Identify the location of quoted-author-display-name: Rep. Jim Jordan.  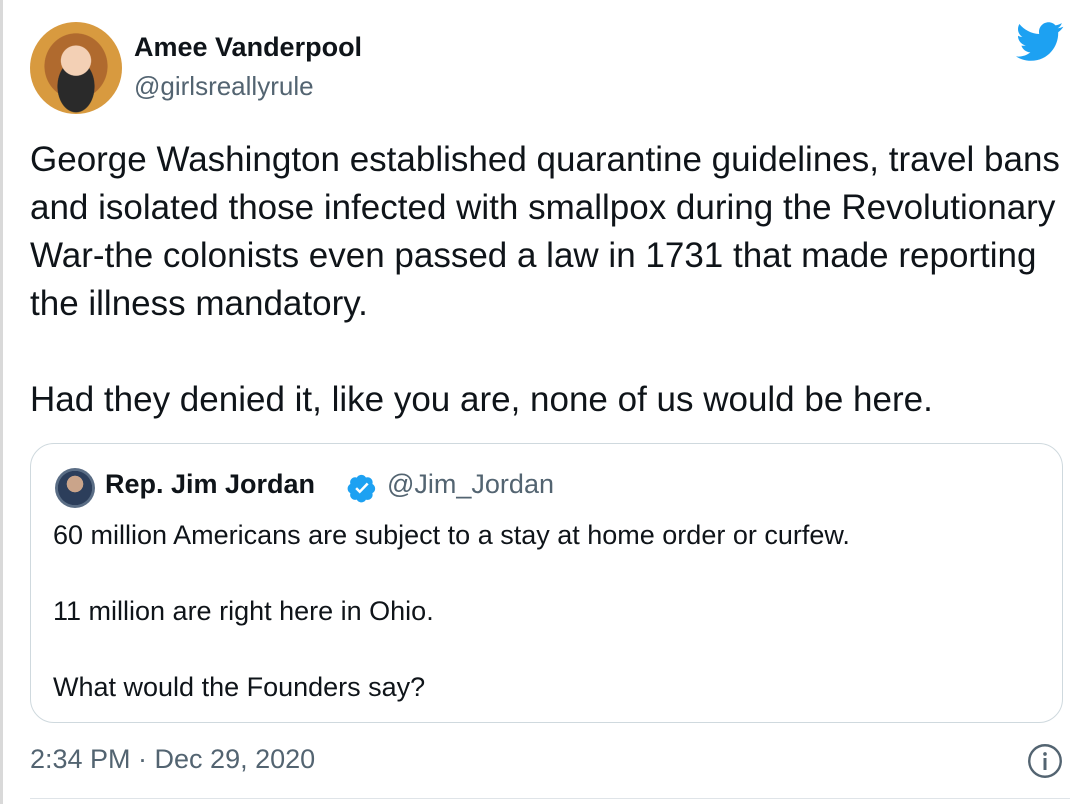
(210, 484).